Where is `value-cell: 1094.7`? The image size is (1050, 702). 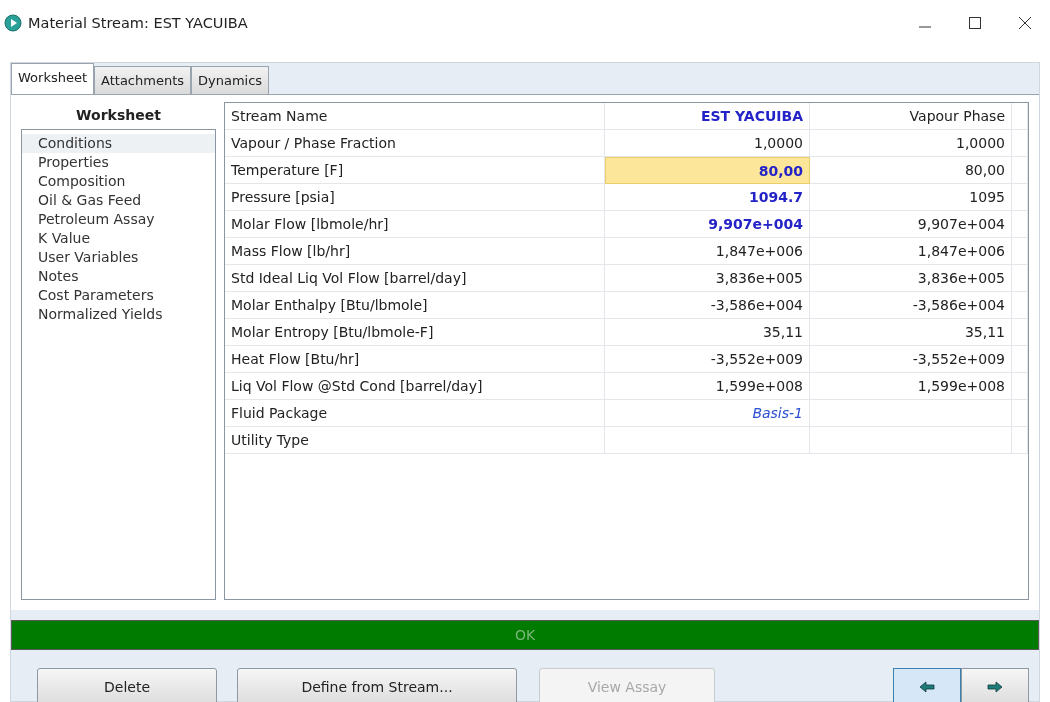
value-cell: 1094.7 is located at coordinates (707, 197).